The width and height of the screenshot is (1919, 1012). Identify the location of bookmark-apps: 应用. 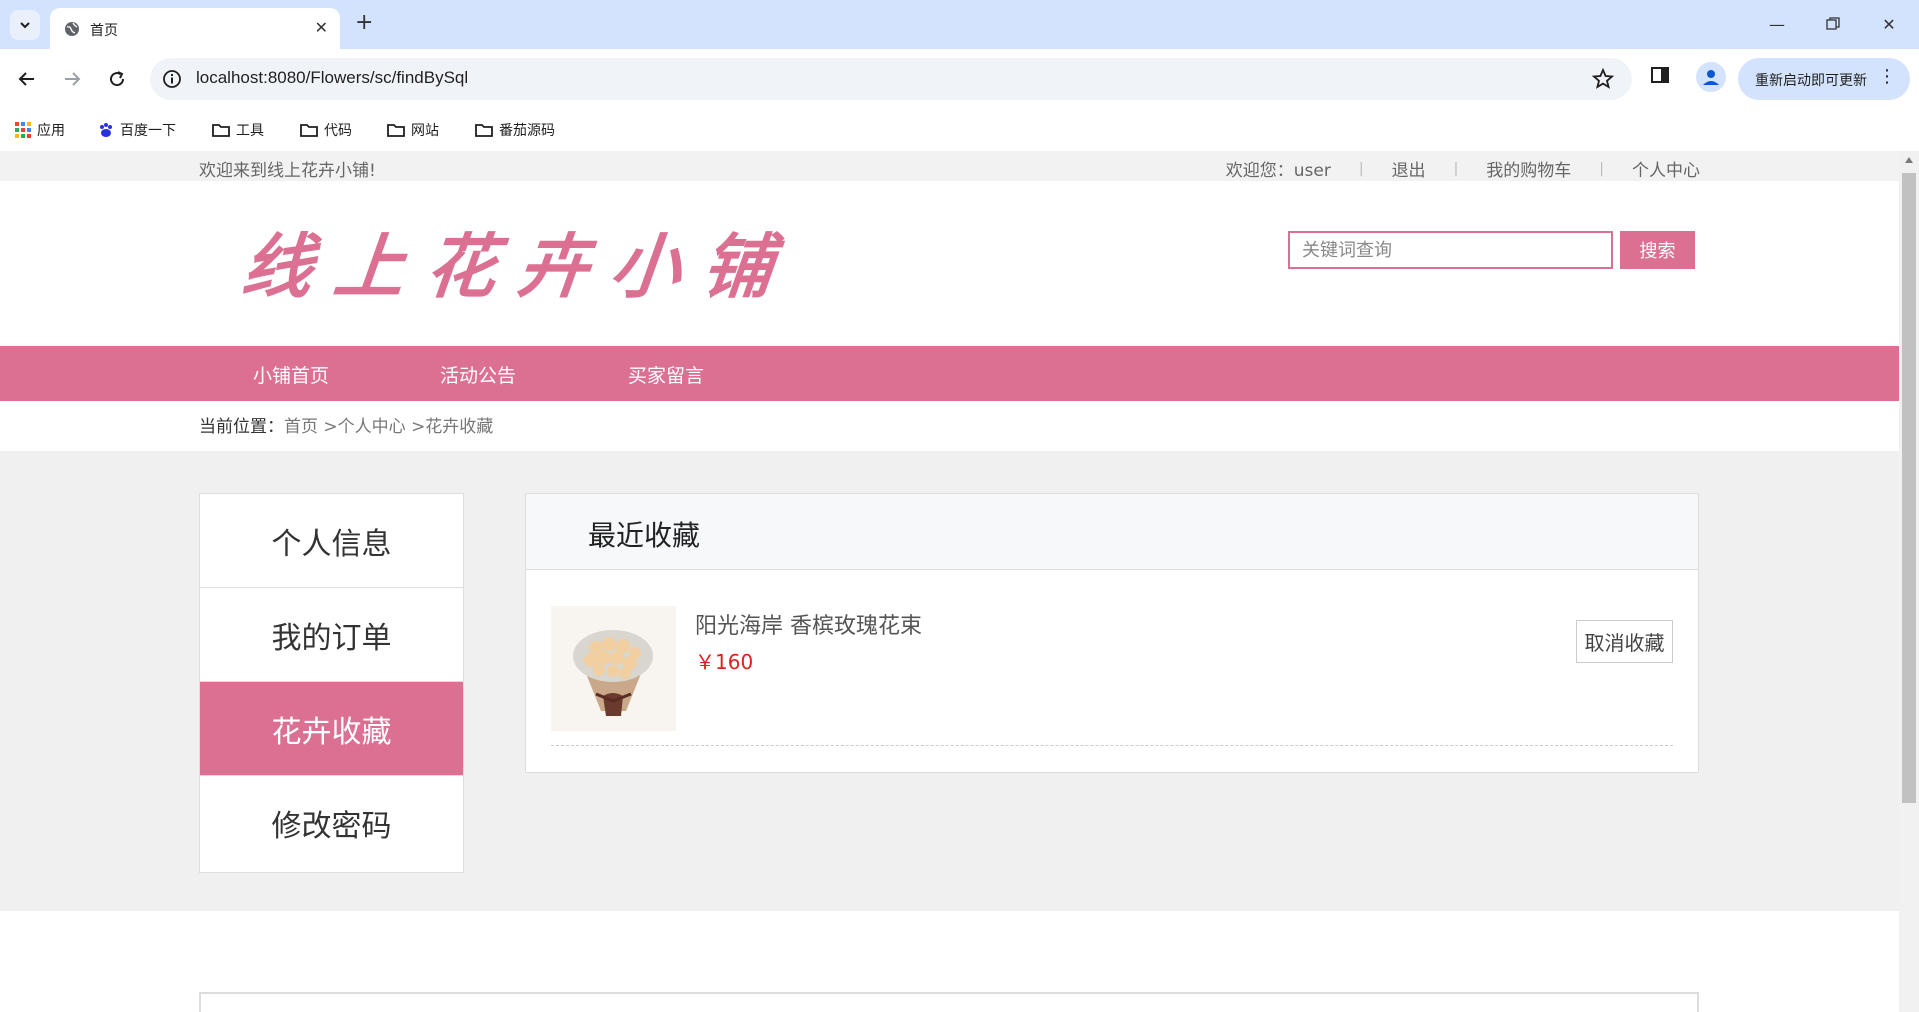
(40, 130).